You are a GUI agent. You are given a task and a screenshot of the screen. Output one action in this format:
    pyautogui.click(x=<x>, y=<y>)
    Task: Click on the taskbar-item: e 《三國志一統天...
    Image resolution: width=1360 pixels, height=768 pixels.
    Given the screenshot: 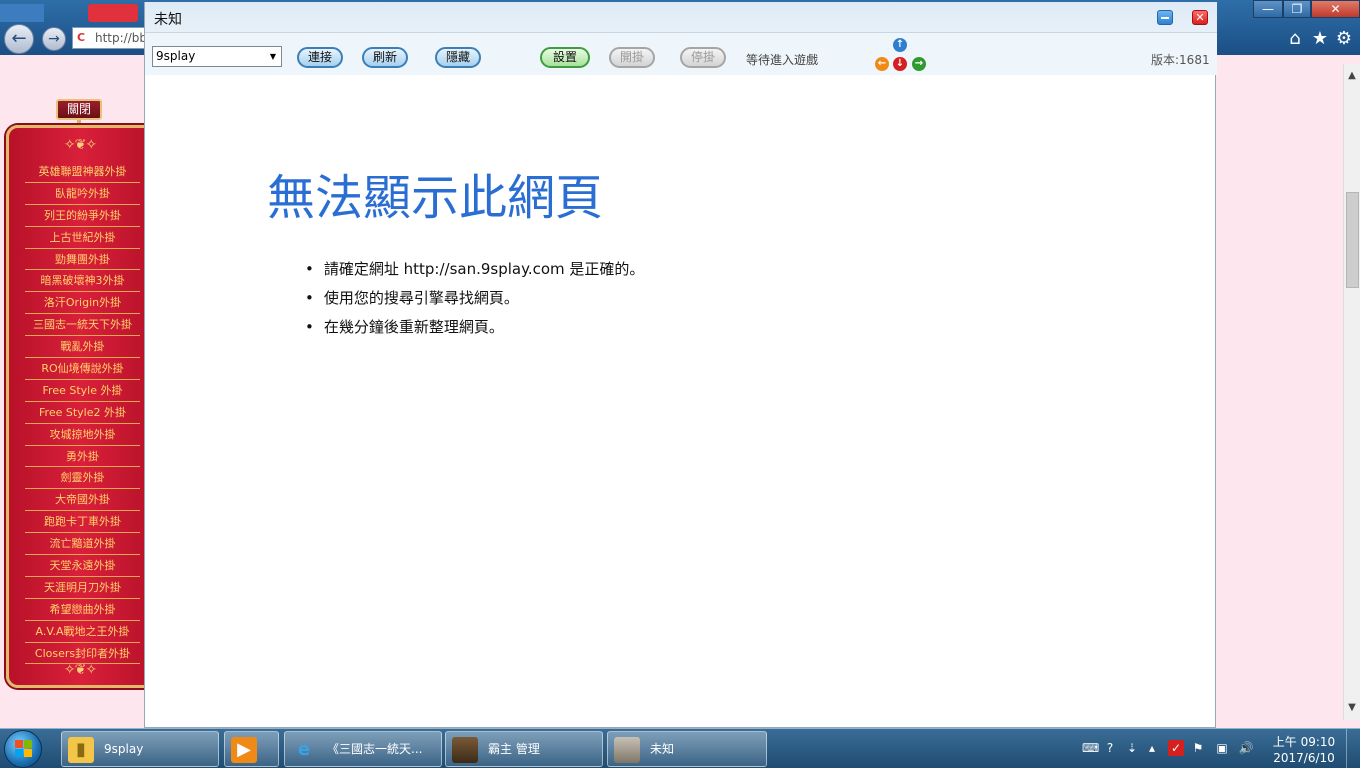 What is the action you would take?
    pyautogui.click(x=363, y=749)
    